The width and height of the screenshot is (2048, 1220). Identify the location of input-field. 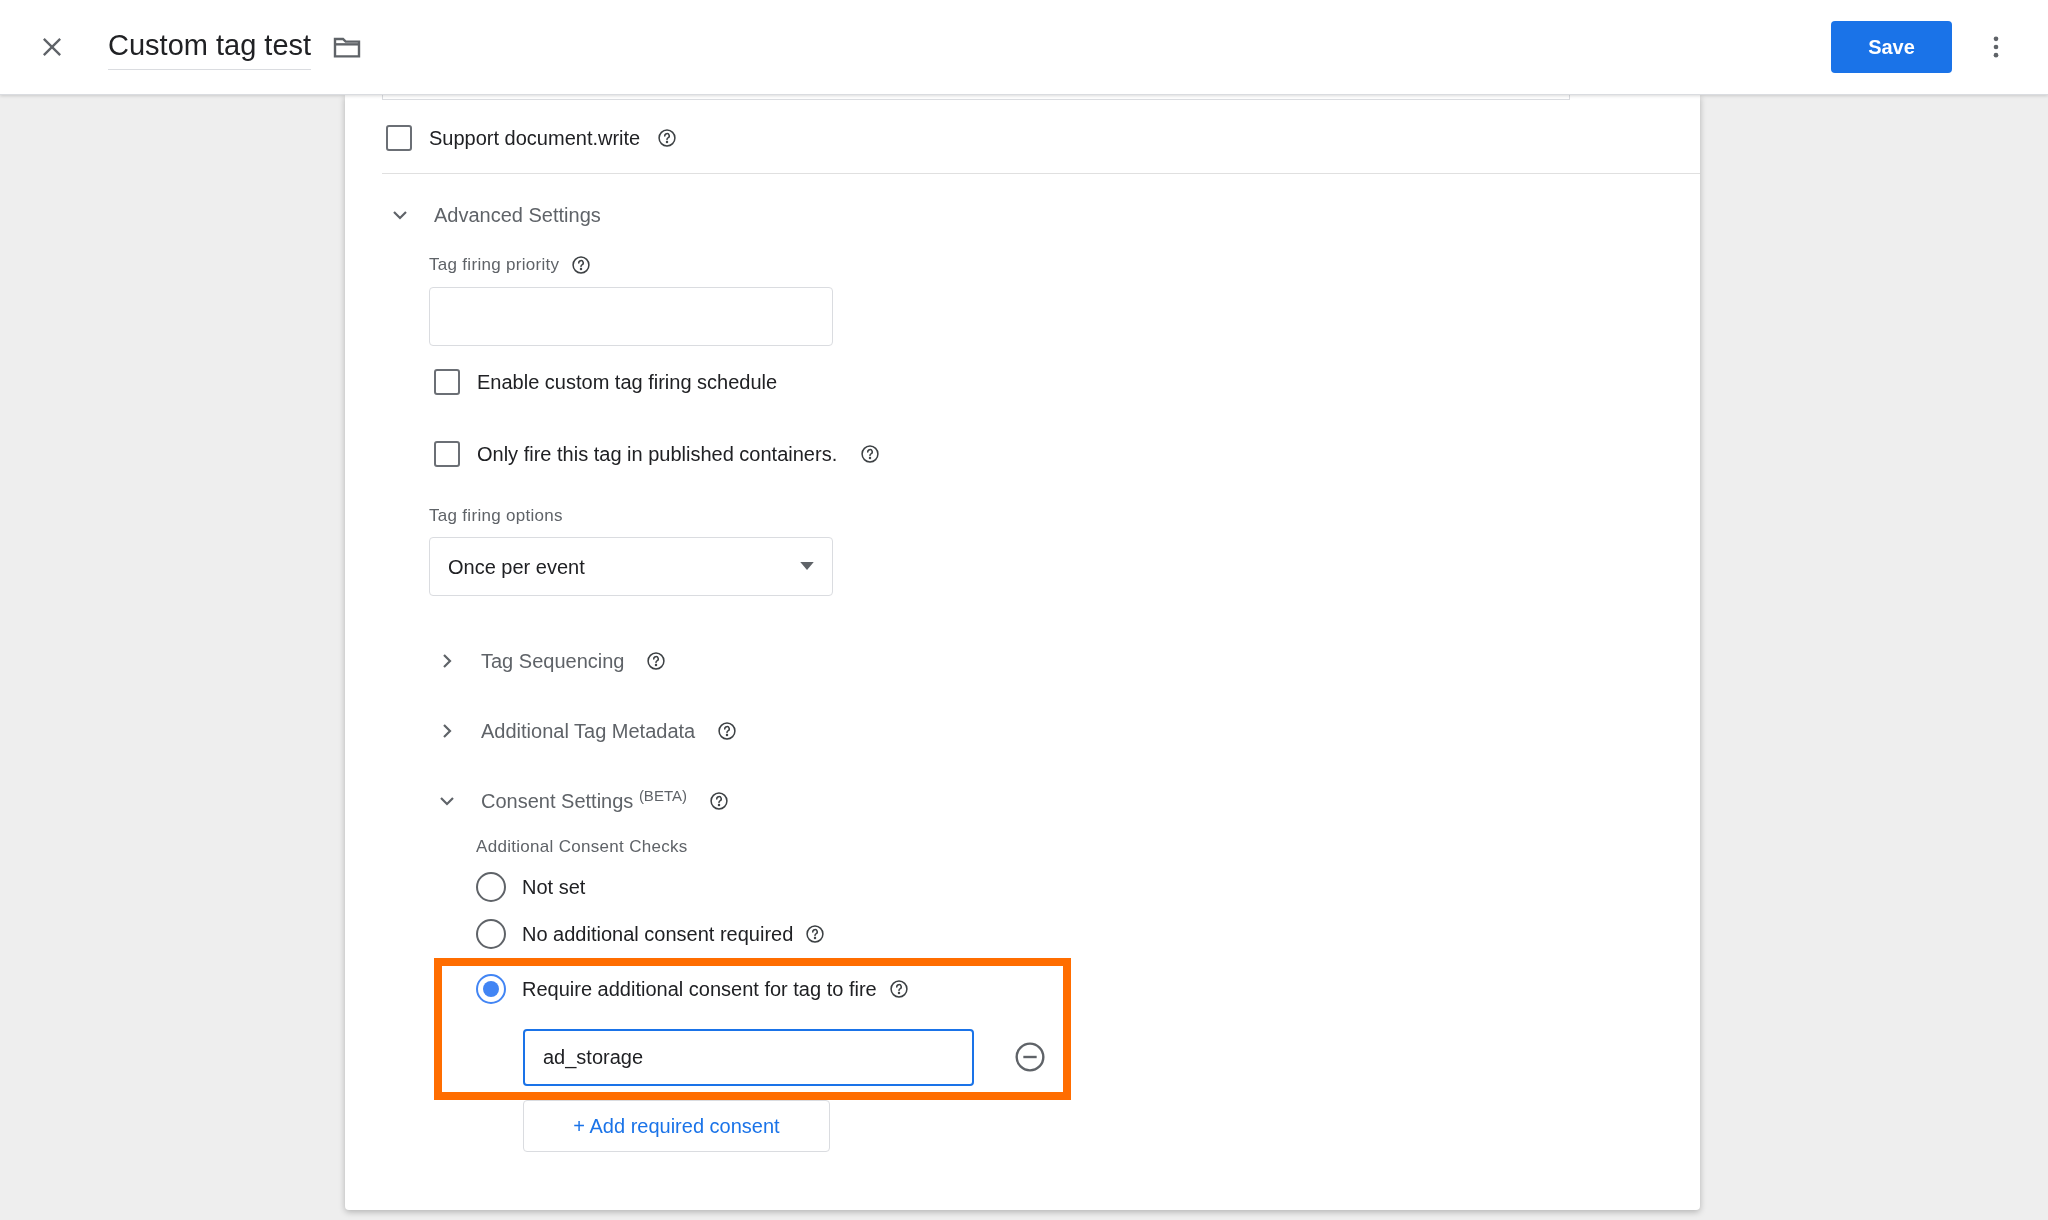
(976, 97).